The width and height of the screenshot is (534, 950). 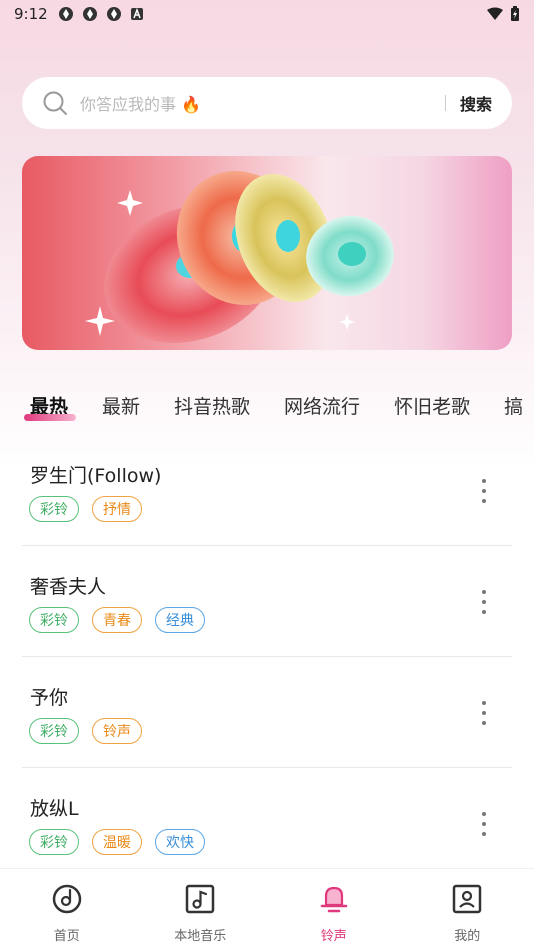 I want to click on active-tab-indicator, so click(x=50, y=417).